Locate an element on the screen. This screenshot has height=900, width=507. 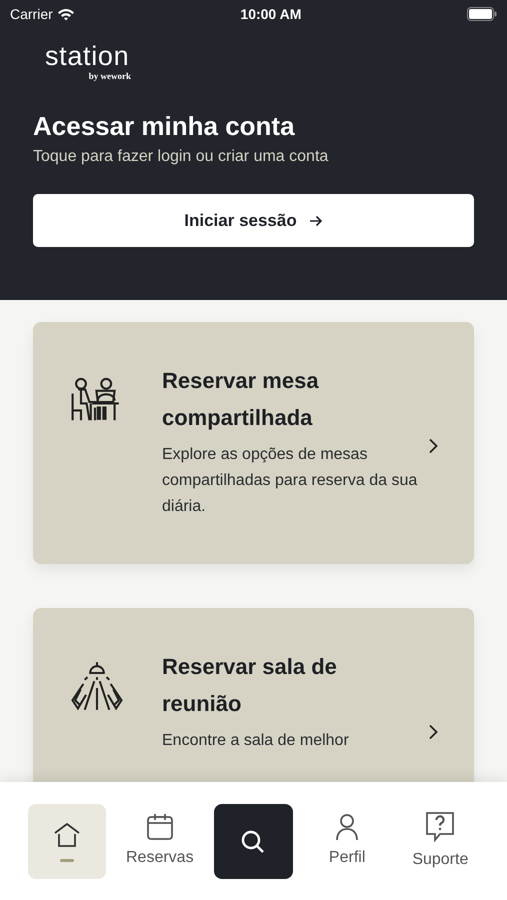
nav-tab is located at coordinates (67, 841).